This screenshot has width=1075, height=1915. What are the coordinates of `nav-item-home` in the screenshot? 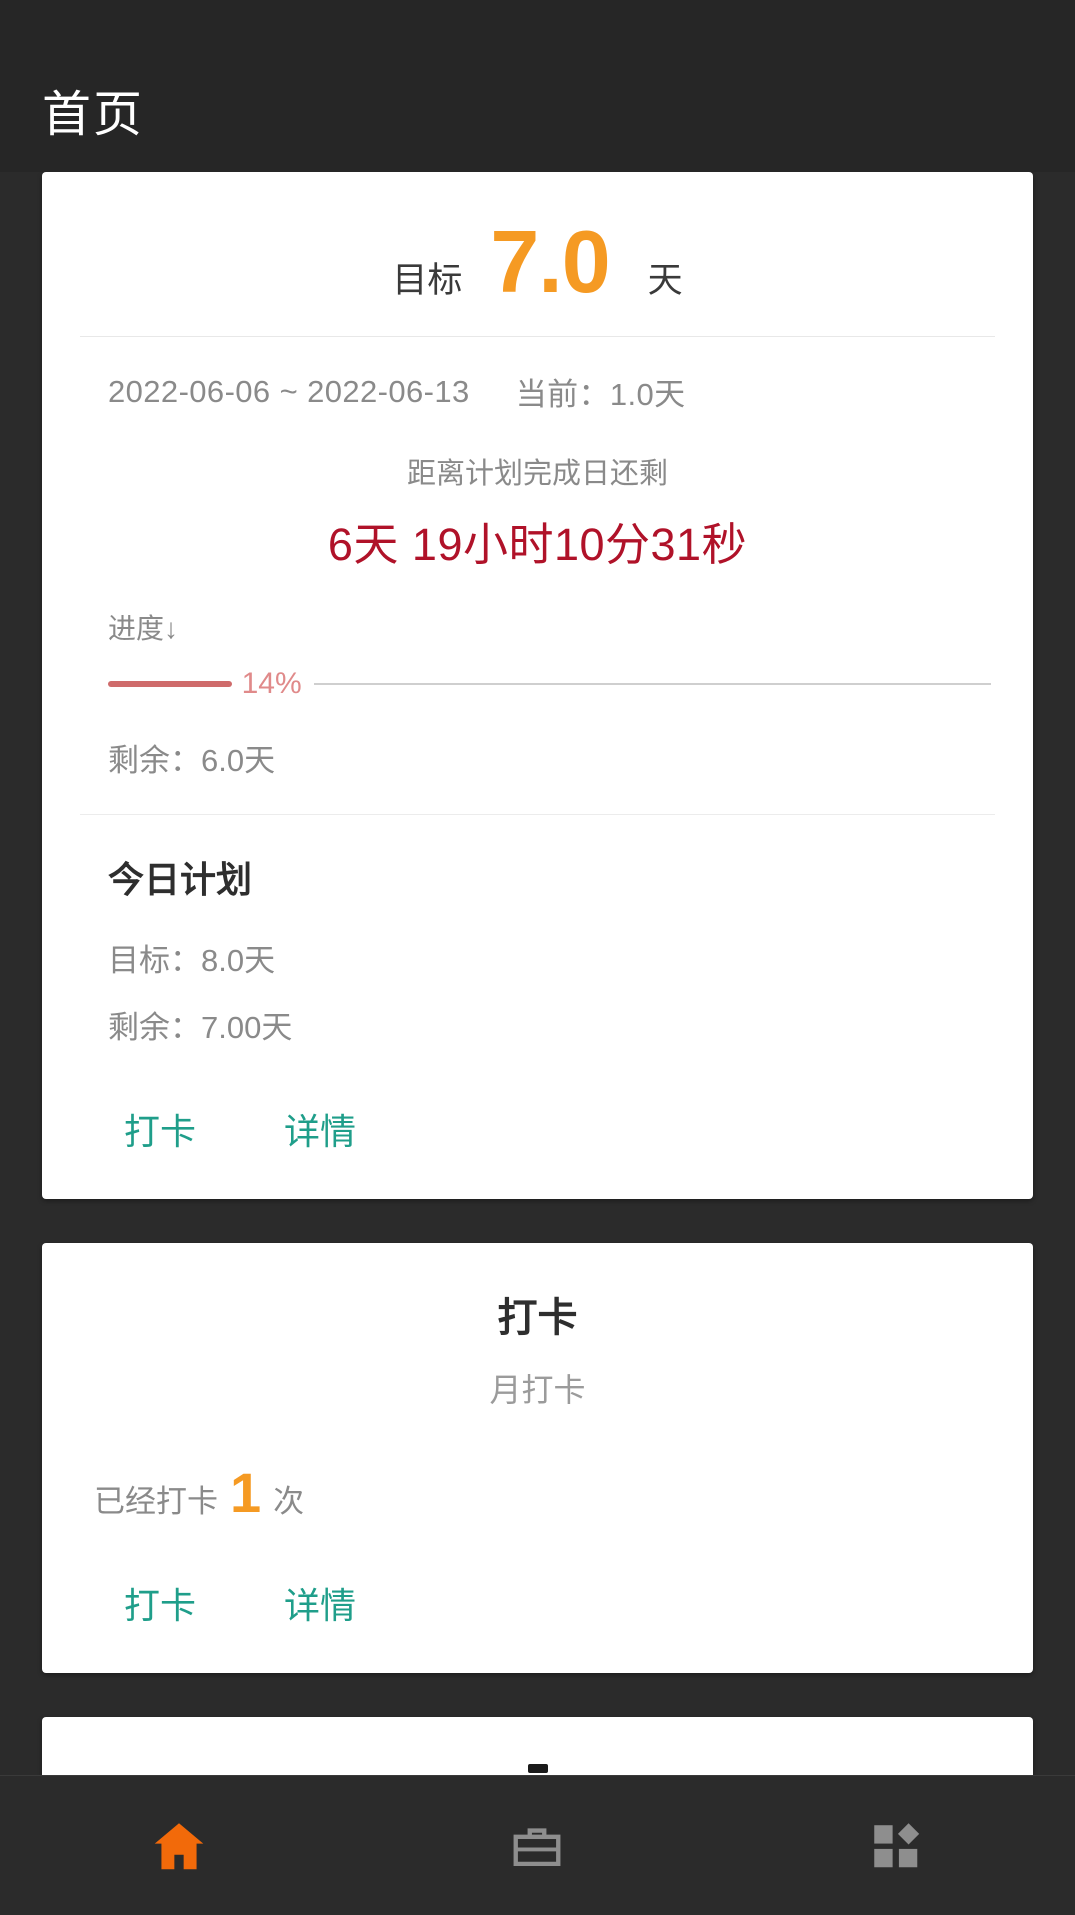 It's located at (179, 1845).